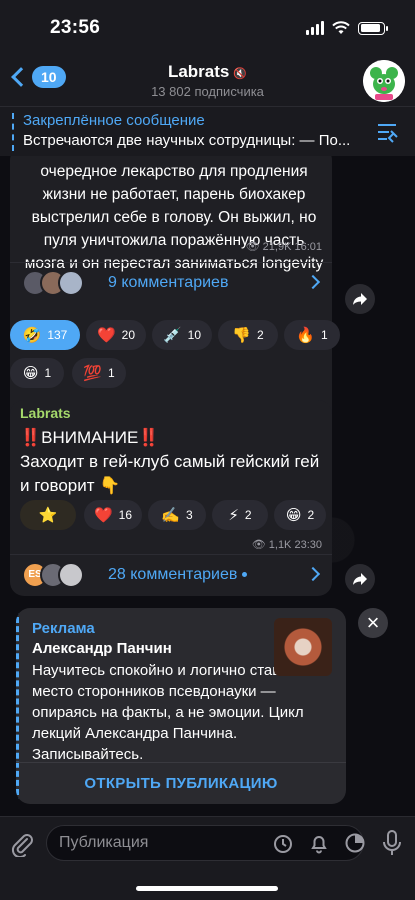  I want to click on cellular-signal-icon, so click(315, 28).